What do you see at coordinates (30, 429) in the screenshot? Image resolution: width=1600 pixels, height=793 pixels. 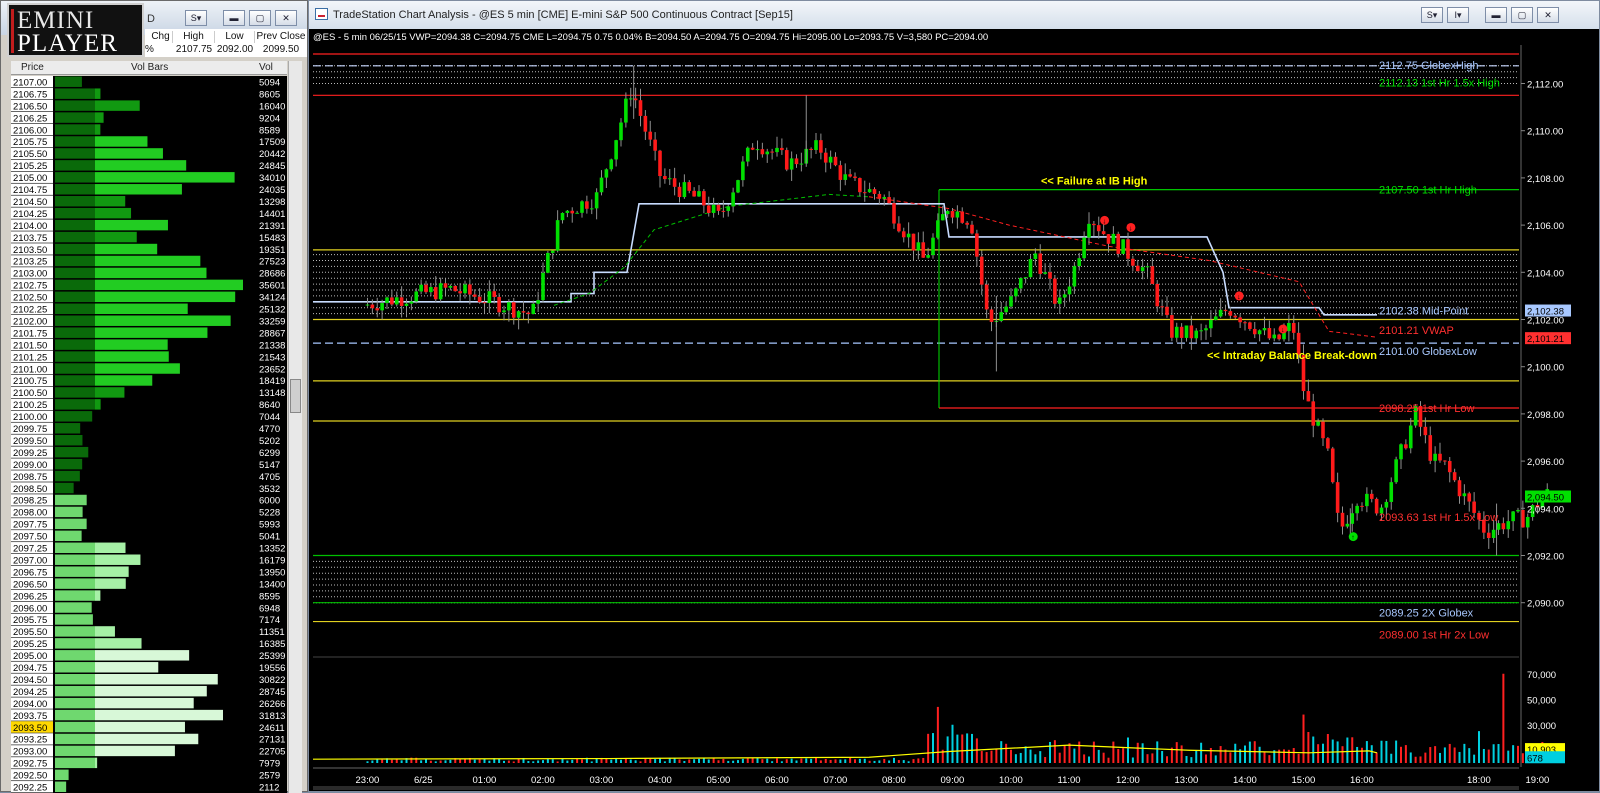 I see `price-cell: 2099.75` at bounding box center [30, 429].